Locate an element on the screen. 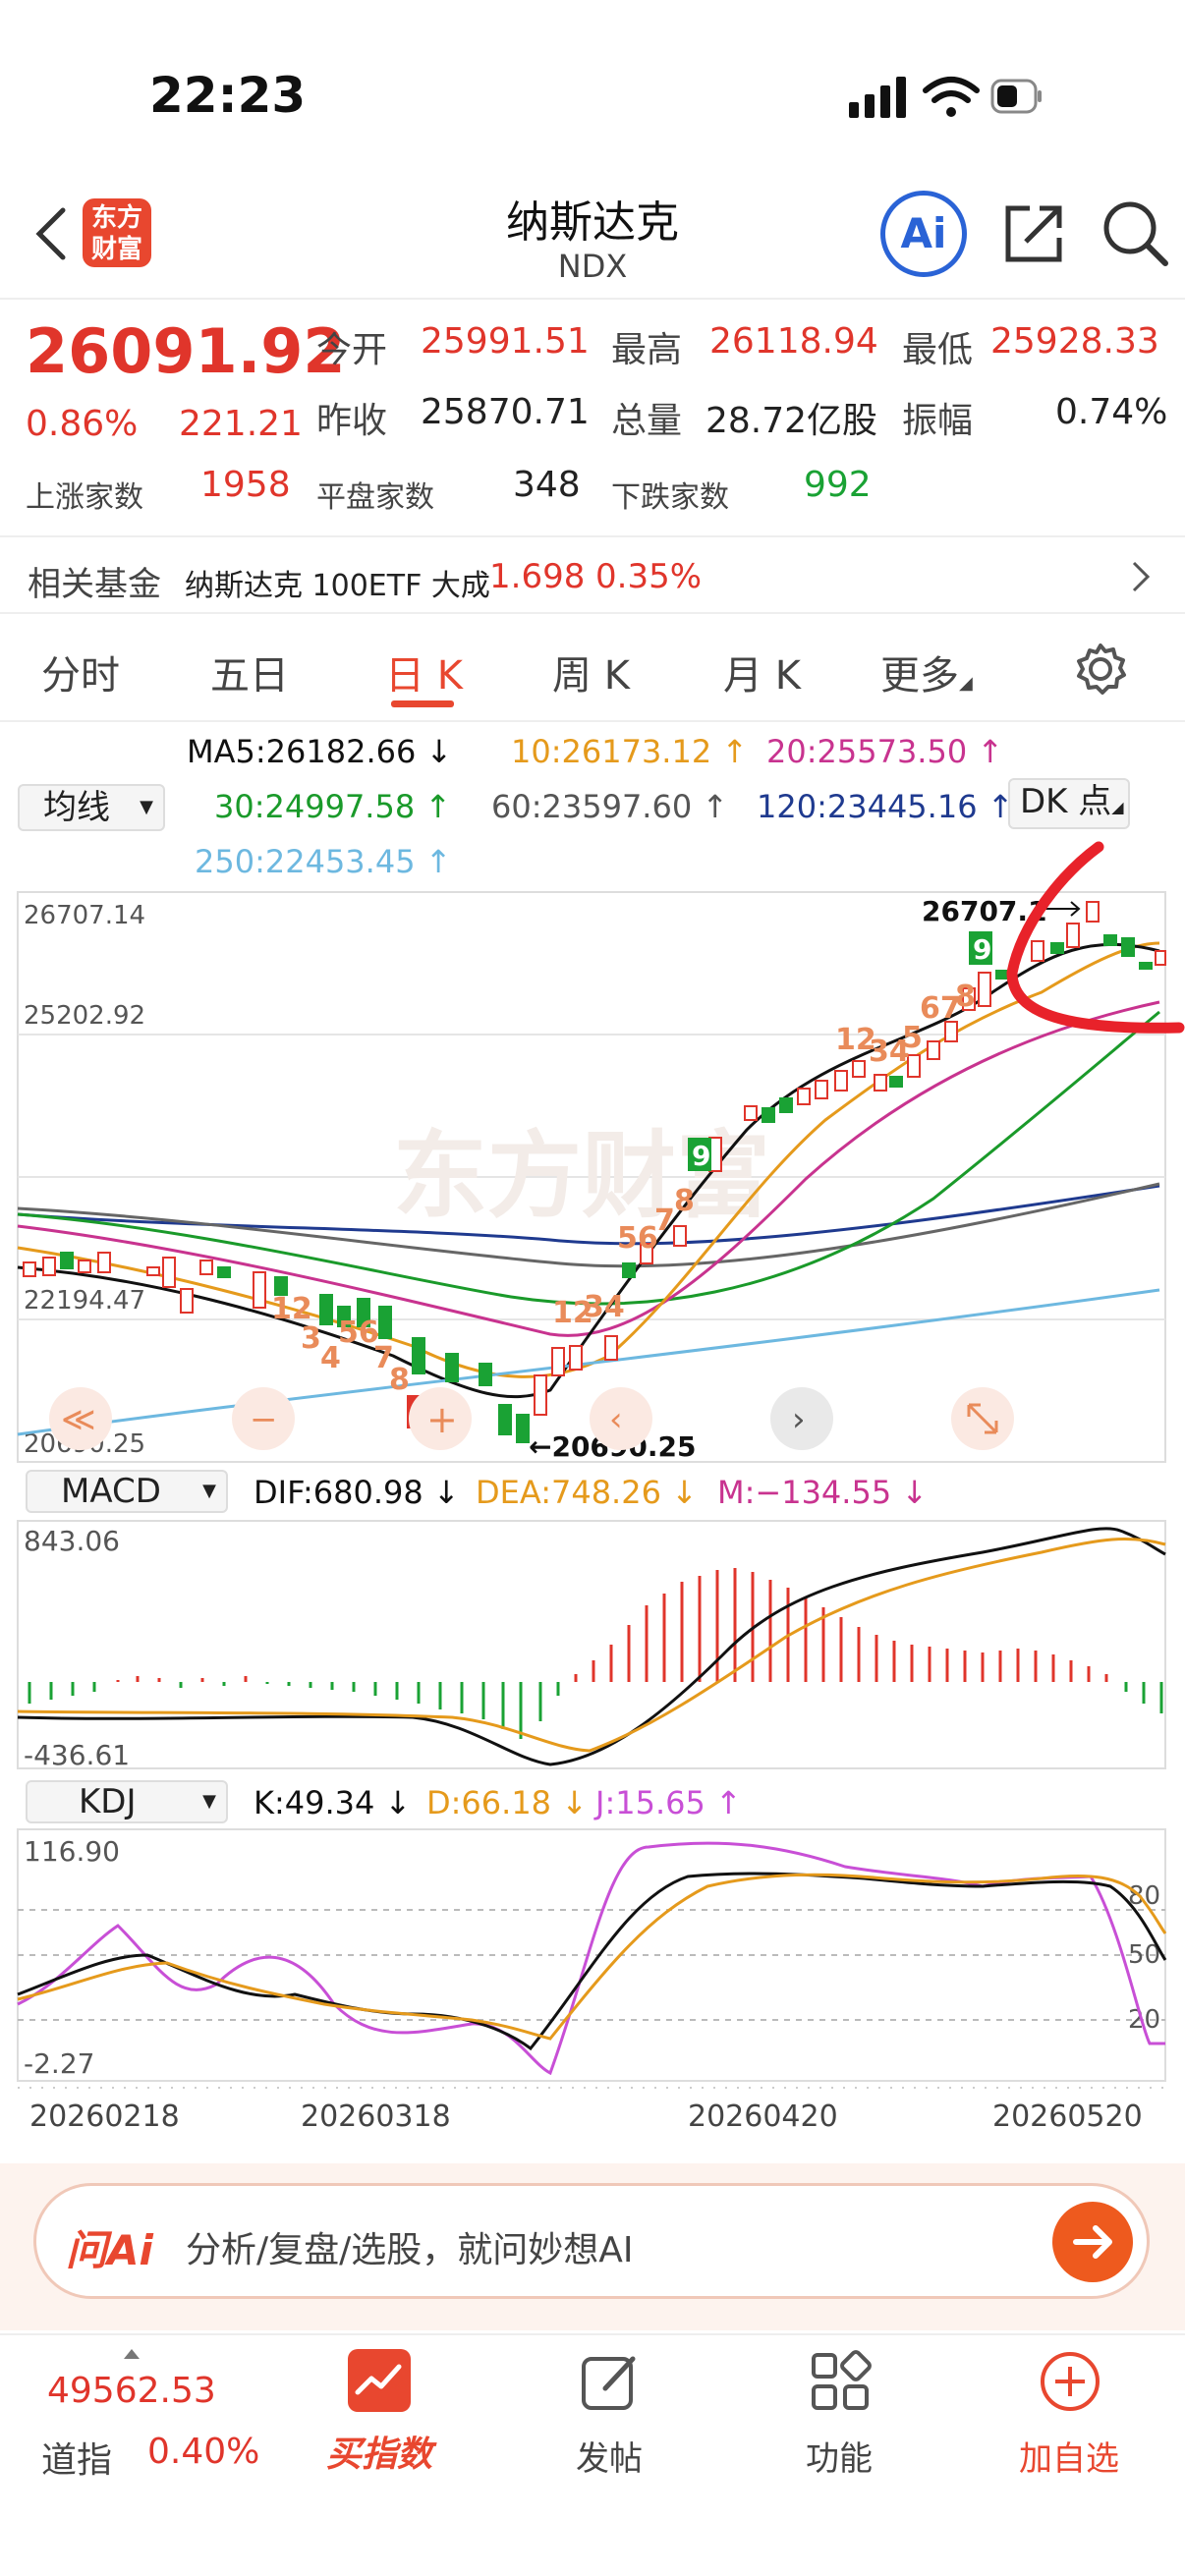 The height and width of the screenshot is (2576, 1185). kdj-d-line is located at coordinates (592, 1957).